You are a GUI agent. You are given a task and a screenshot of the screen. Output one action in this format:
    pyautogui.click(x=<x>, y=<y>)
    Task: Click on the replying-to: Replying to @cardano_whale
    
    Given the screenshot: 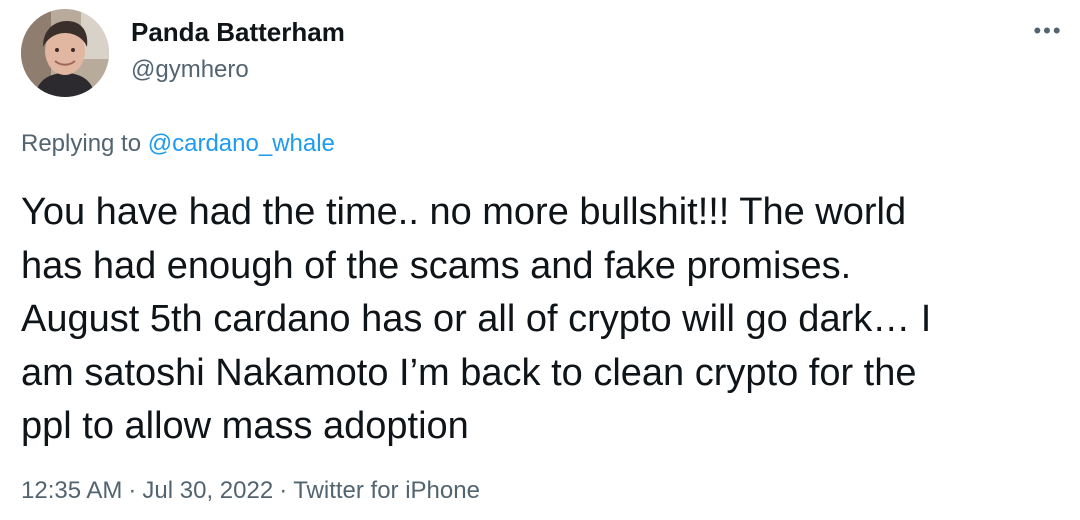 What is the action you would take?
    pyautogui.click(x=178, y=144)
    